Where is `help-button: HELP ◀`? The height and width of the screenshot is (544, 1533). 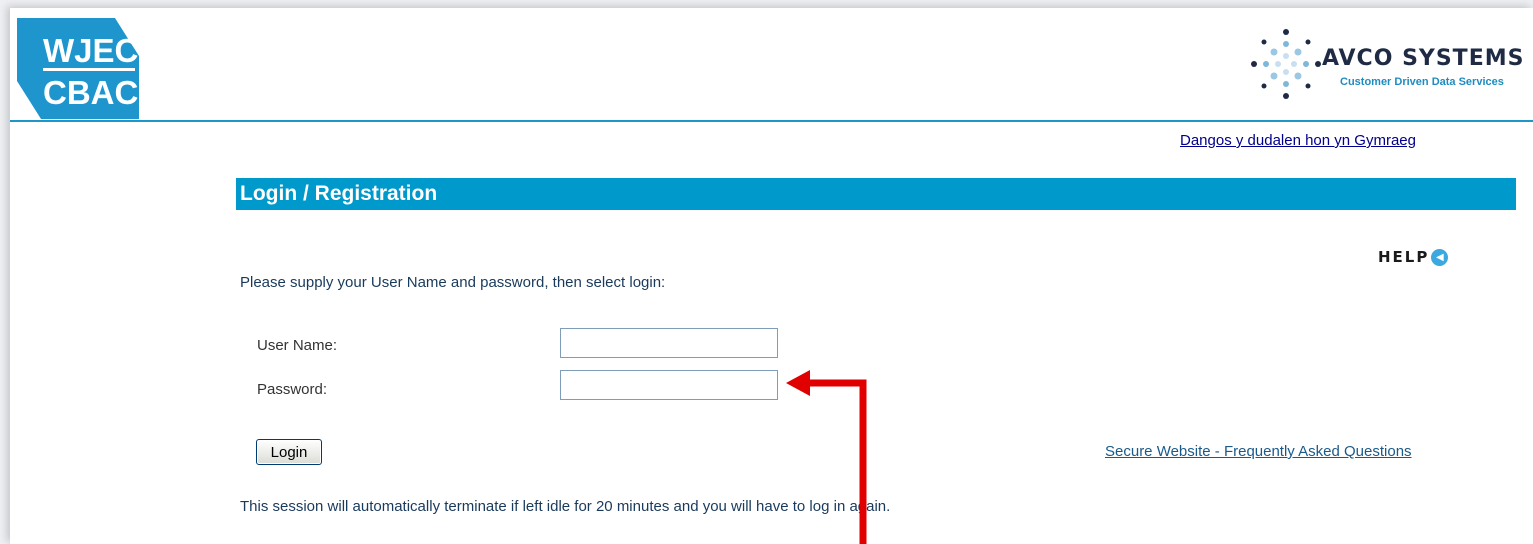
help-button: HELP ◀ is located at coordinates (1413, 257).